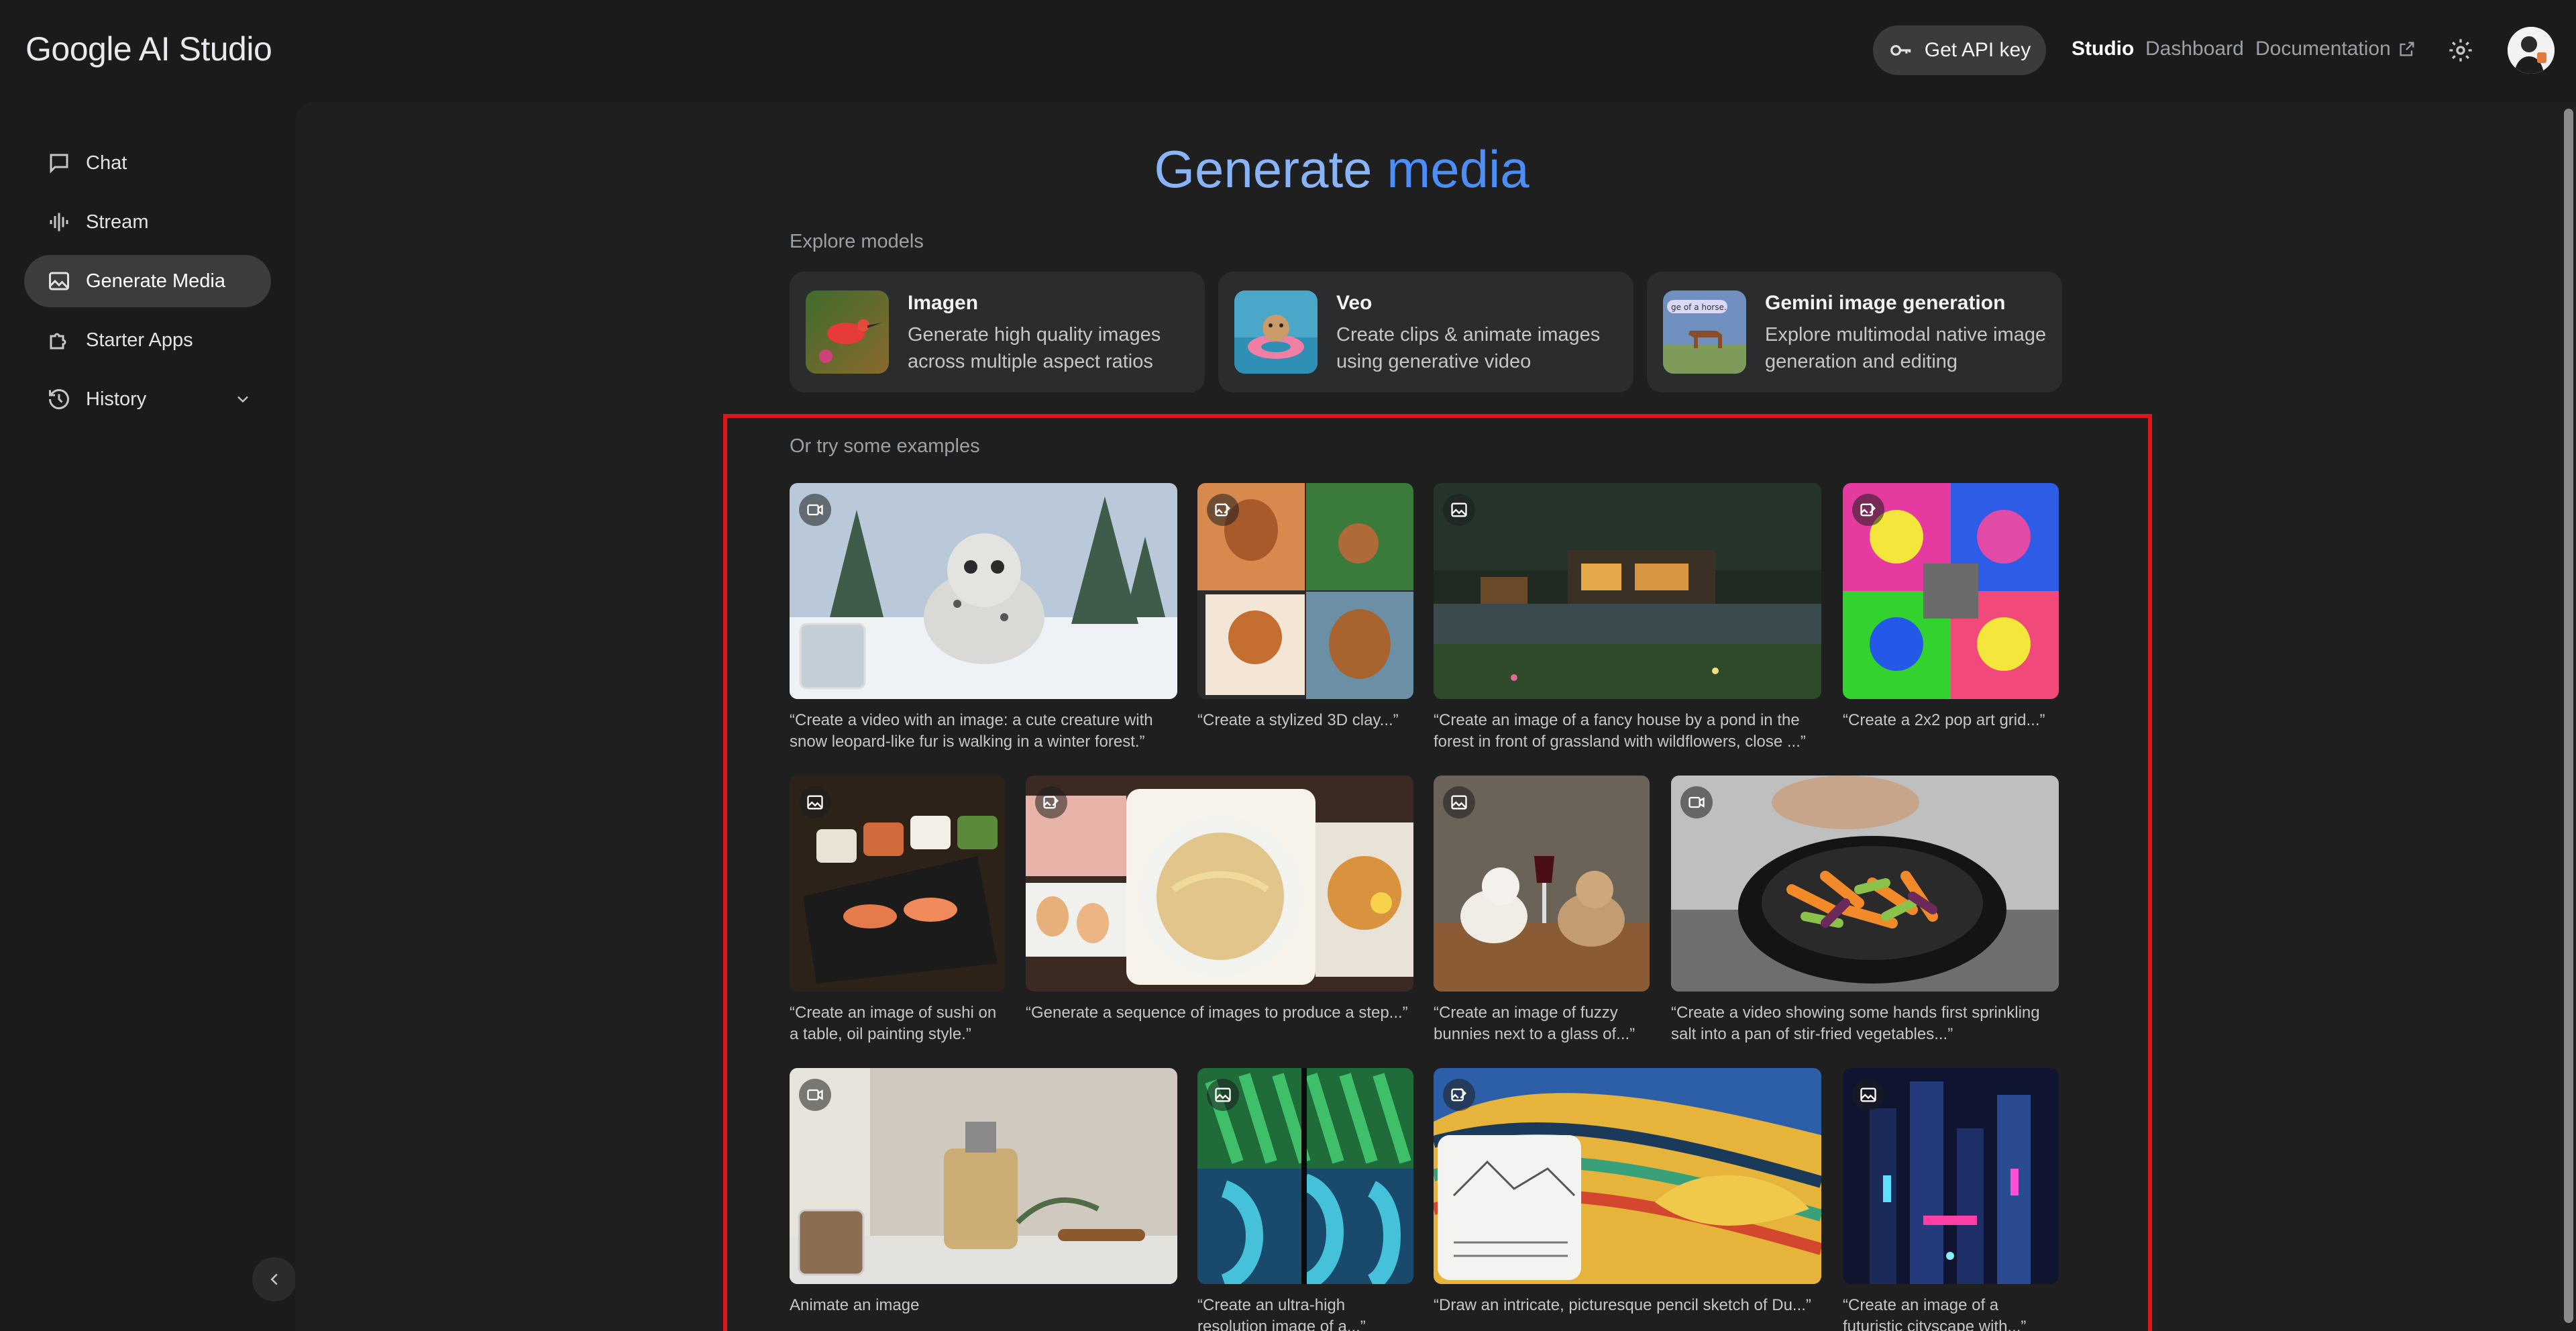  What do you see at coordinates (106, 163) in the screenshot?
I see `sidebar-item-label: Chat` at bounding box center [106, 163].